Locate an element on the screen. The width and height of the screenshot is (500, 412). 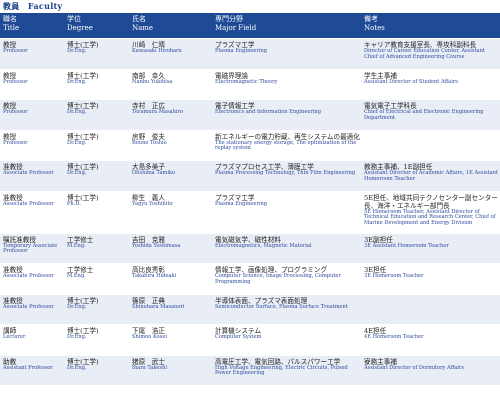
name-en: Yagyu Yoshihito is located at coordinates (152, 203).